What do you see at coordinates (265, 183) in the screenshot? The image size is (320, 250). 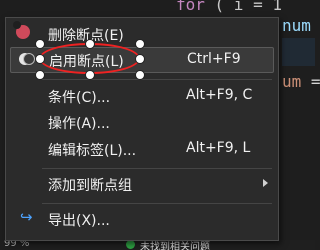 I see `submenu-arrow-icon` at bounding box center [265, 183].